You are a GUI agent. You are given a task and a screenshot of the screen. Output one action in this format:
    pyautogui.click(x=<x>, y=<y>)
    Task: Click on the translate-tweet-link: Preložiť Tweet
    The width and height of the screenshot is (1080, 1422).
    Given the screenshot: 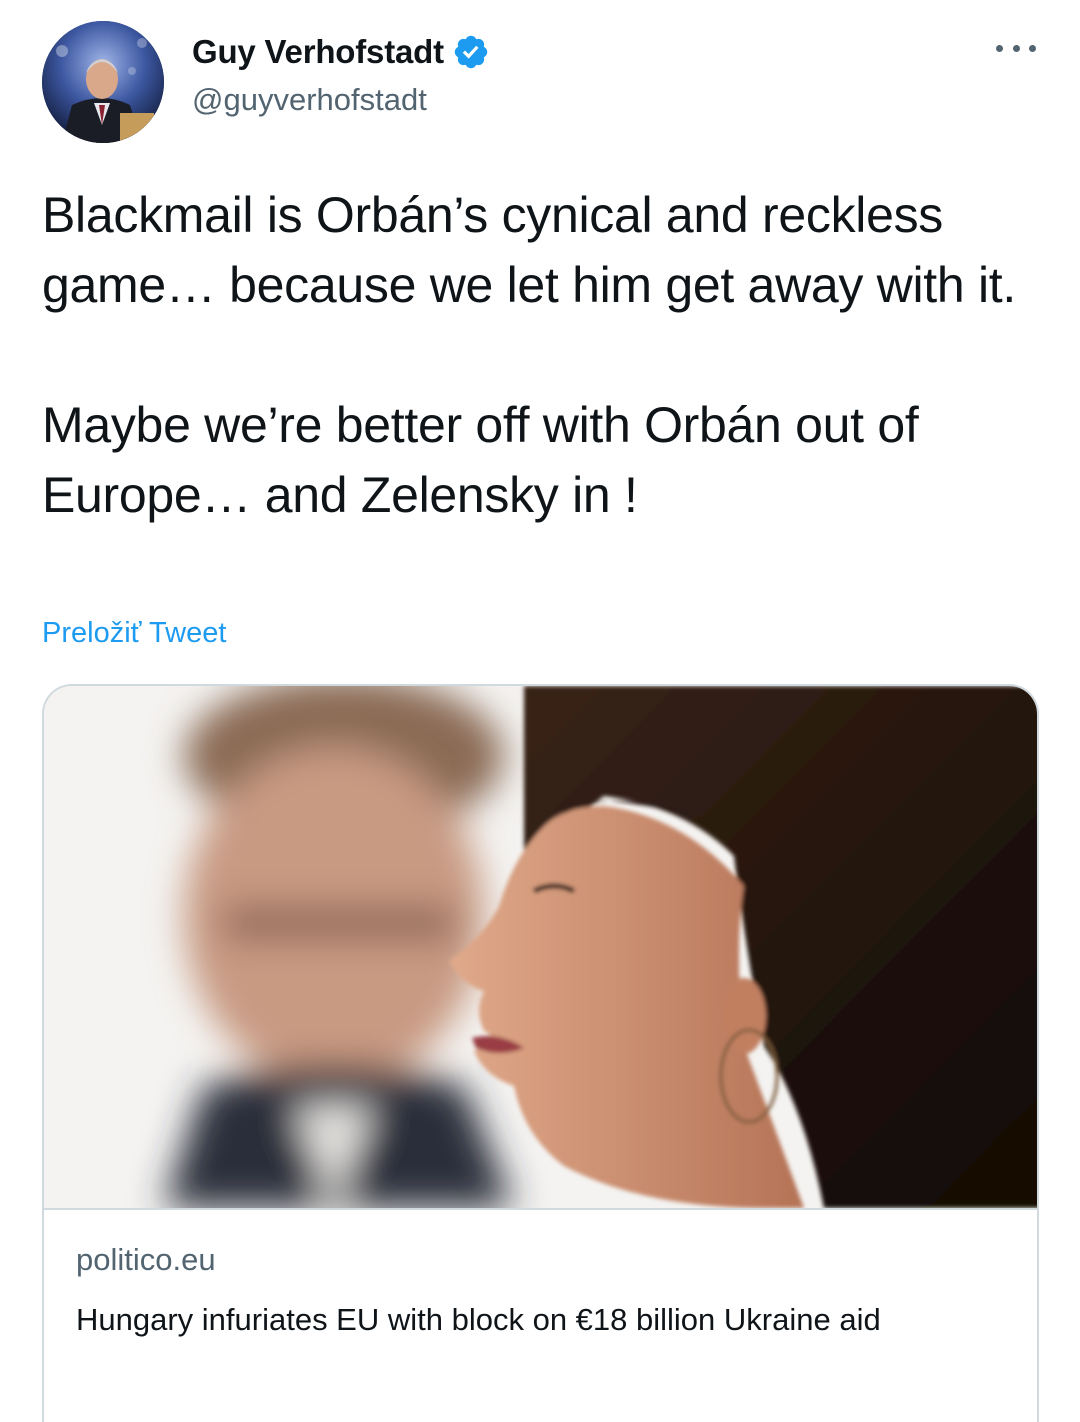 What is the action you would take?
    pyautogui.click(x=134, y=633)
    